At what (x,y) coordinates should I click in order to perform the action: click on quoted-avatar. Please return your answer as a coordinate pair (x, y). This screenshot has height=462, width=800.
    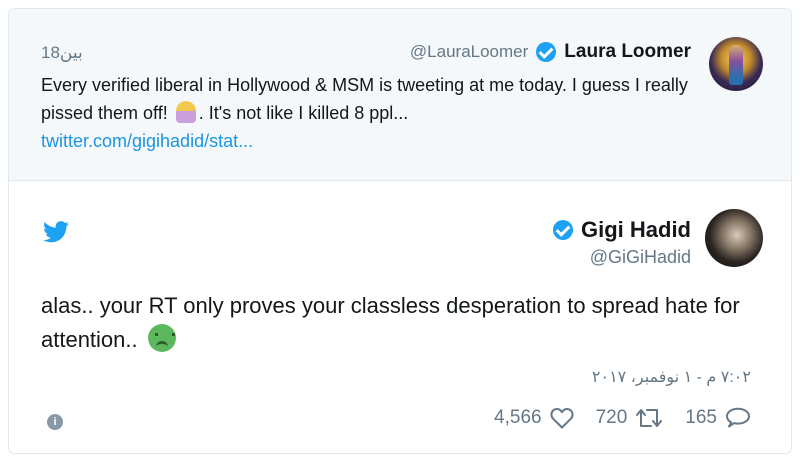
    Looking at the image, I should click on (736, 64).